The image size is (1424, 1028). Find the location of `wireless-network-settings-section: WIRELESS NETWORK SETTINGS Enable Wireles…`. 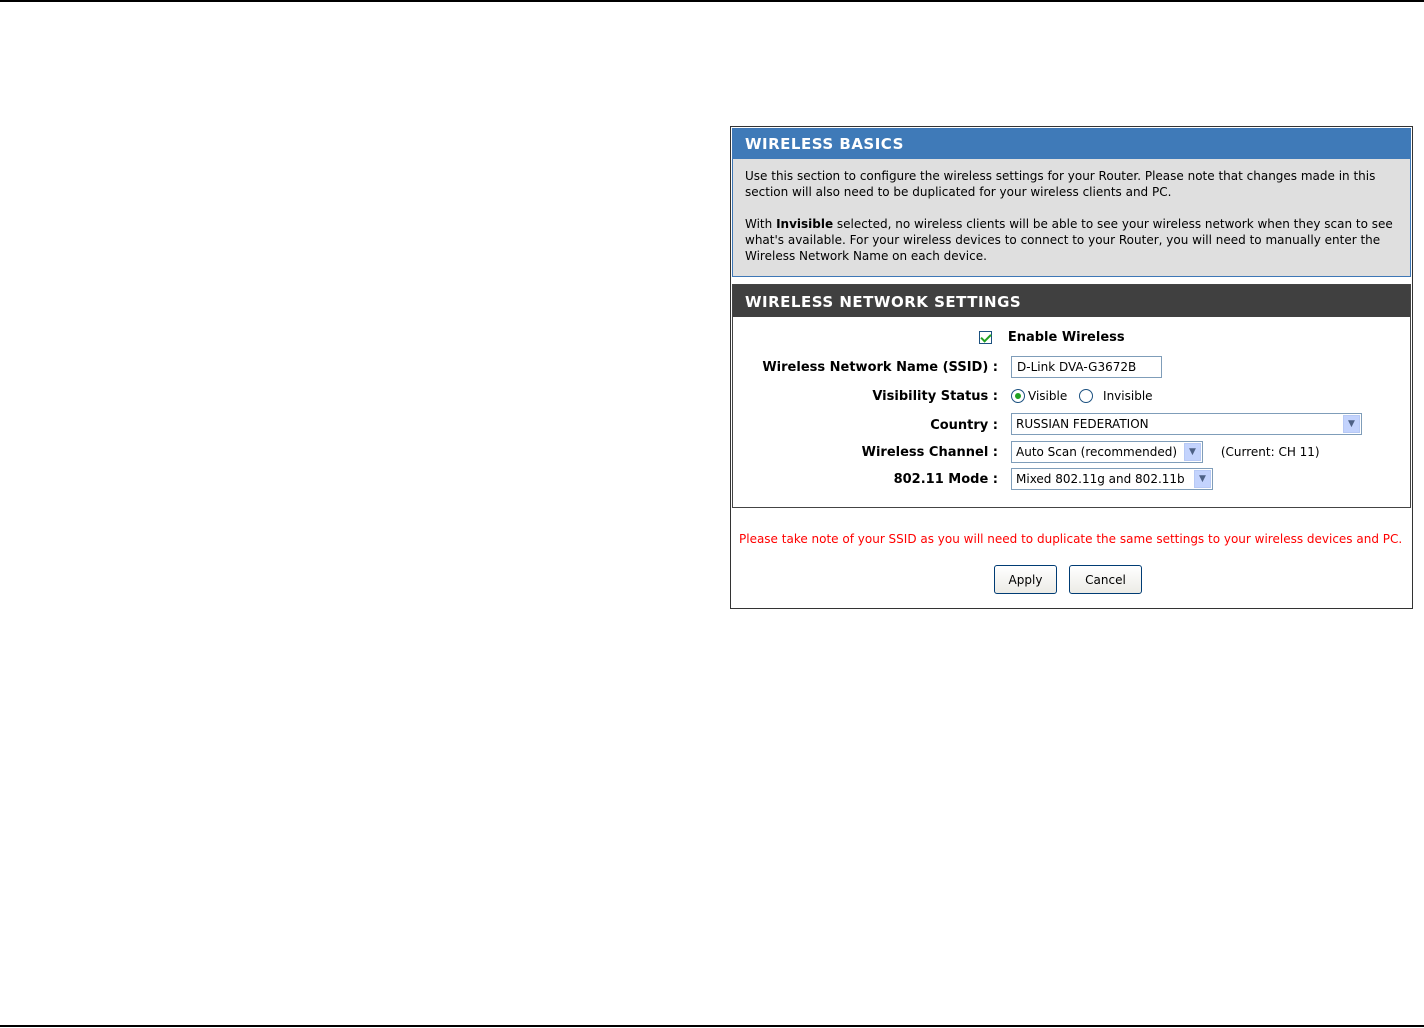

wireless-network-settings-section: WIRELESS NETWORK SETTINGS Enable Wireles… is located at coordinates (1071, 396).